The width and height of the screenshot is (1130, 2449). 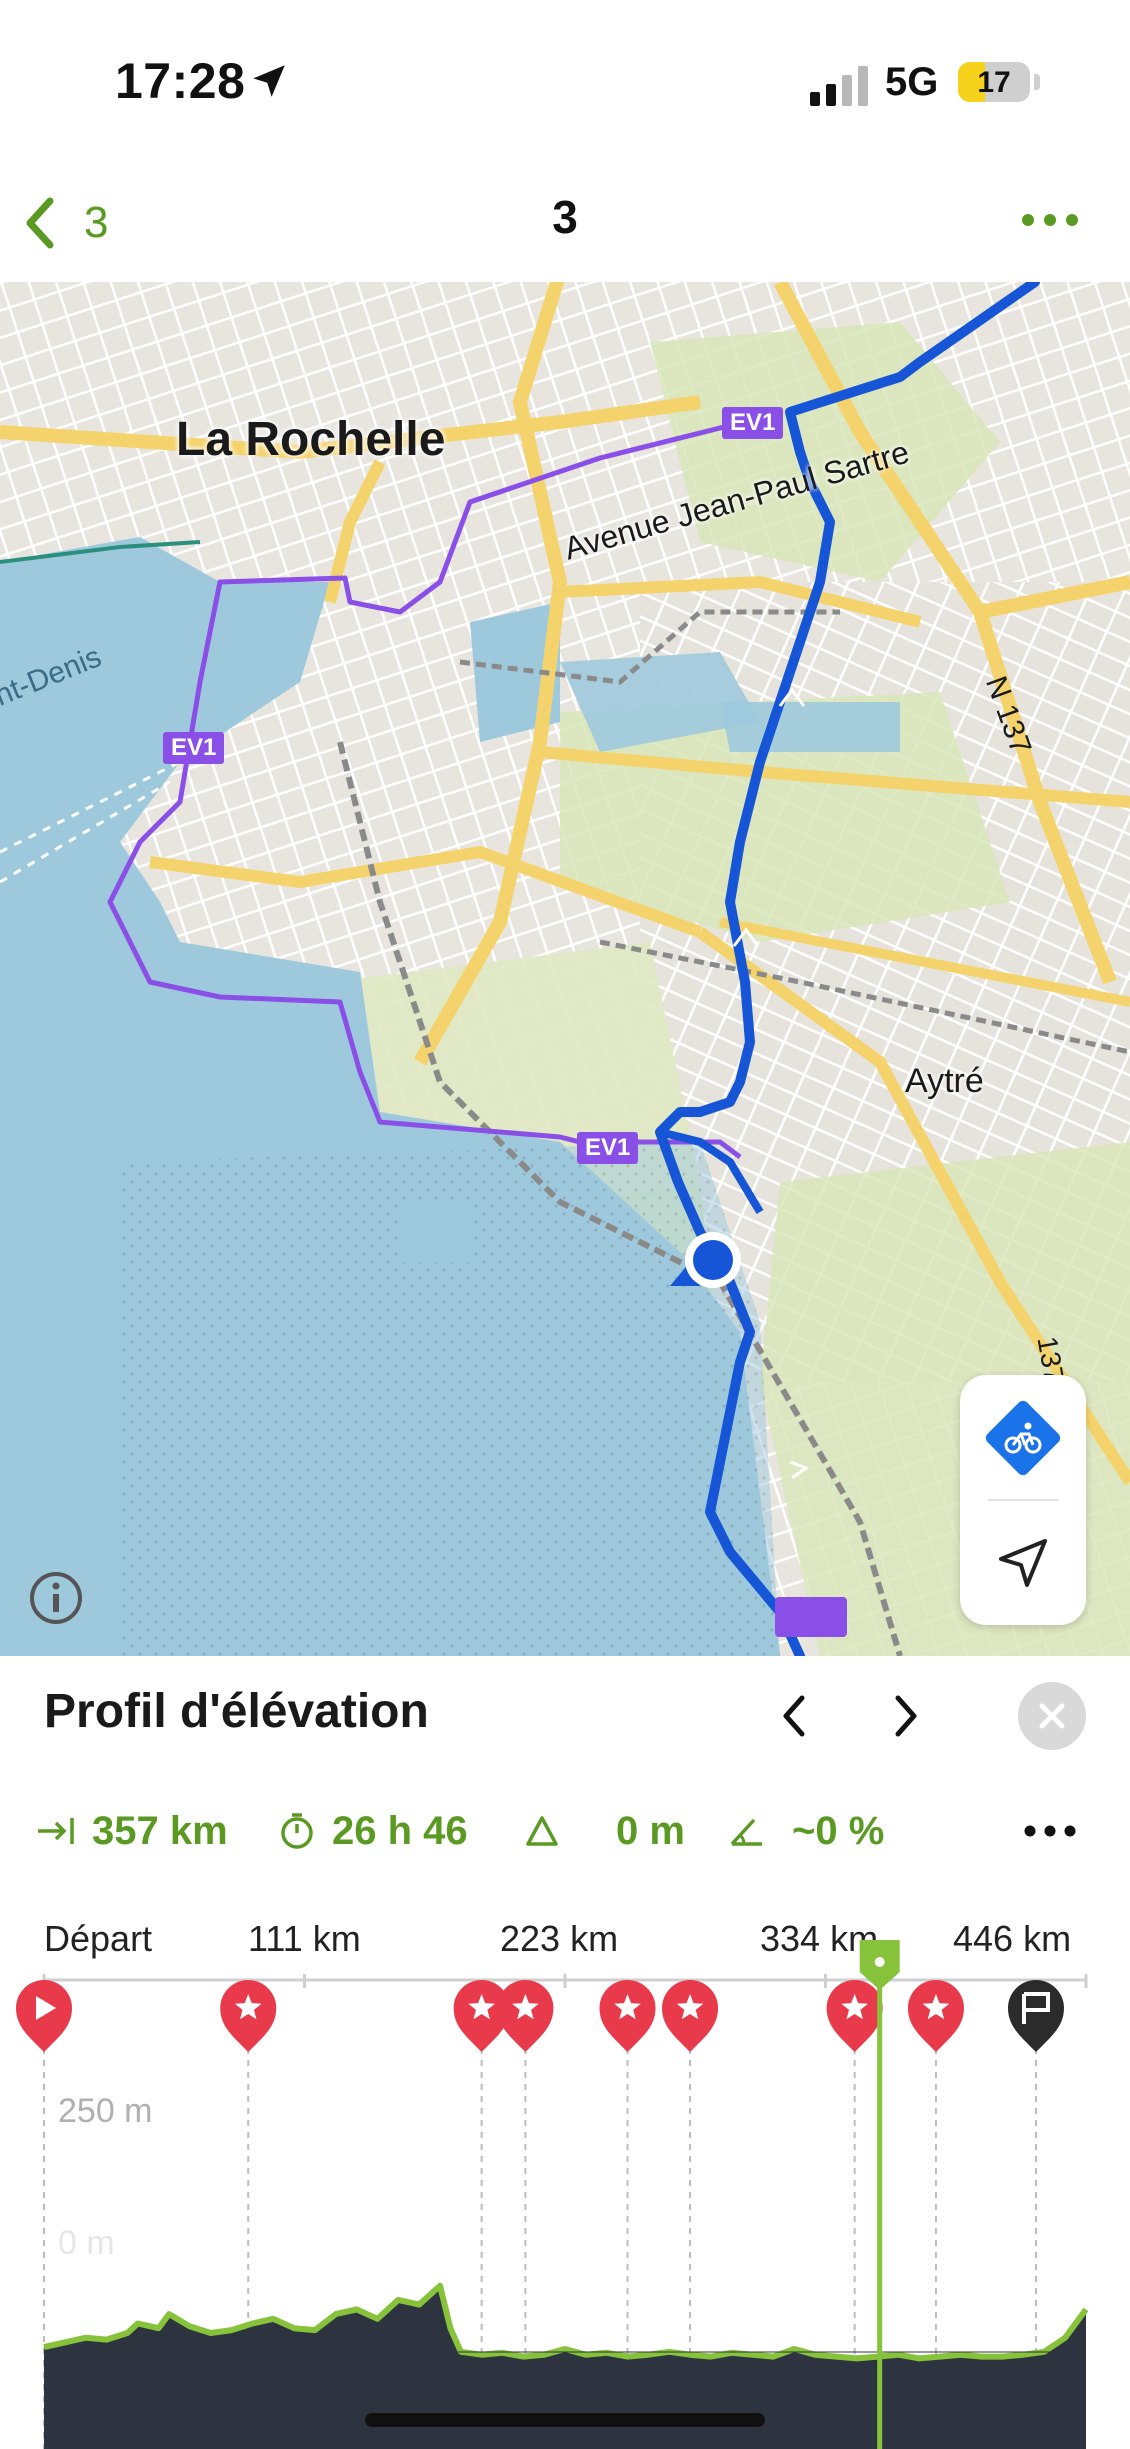 I want to click on location-arrow-icon, so click(x=269, y=81).